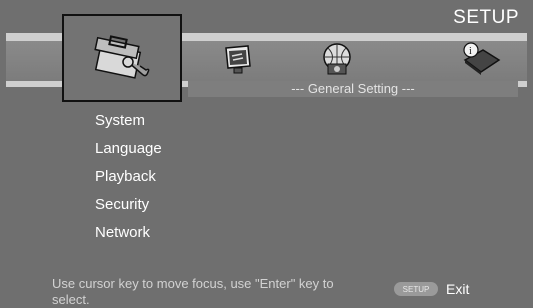 The height and width of the screenshot is (308, 533). I want to click on menu-item-language: Language, so click(128, 154).